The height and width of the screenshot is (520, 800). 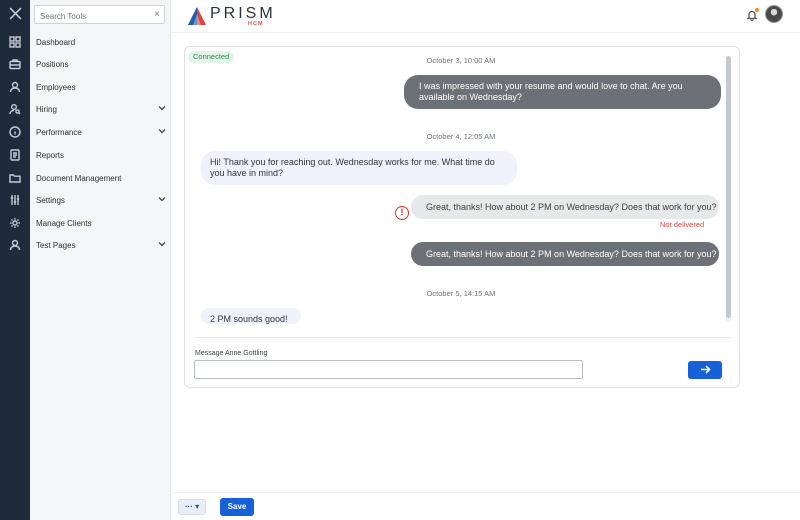 I want to click on avatar, so click(x=774, y=14).